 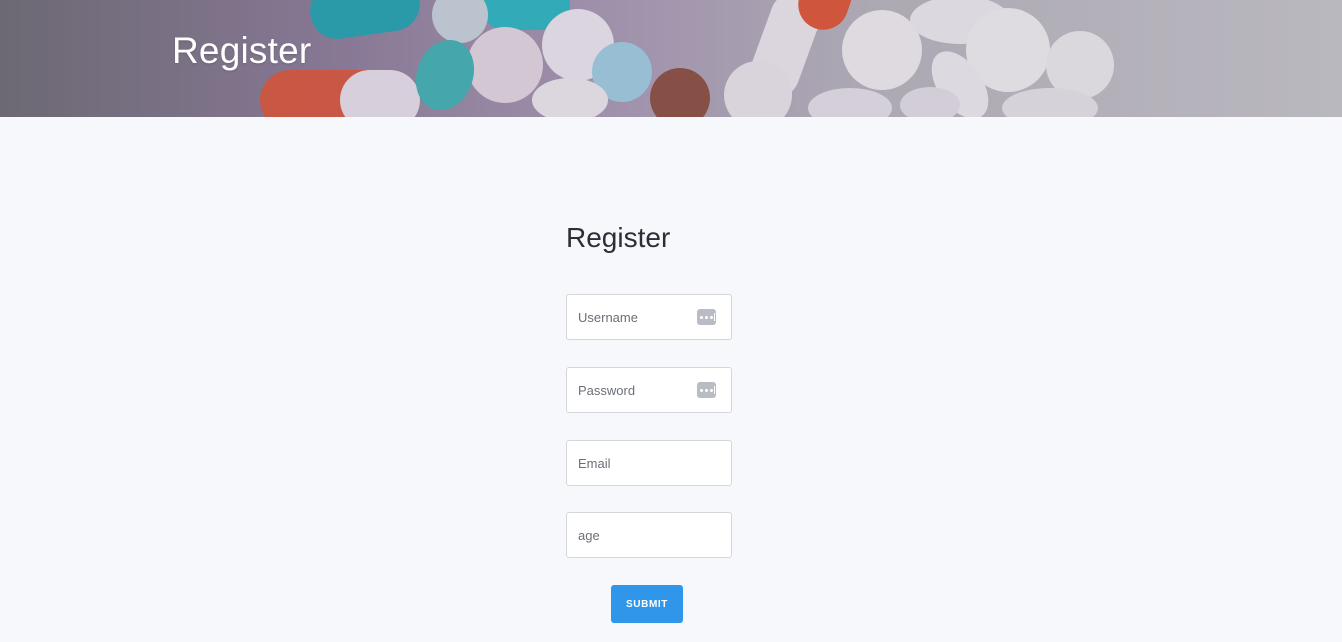 I want to click on email-field, so click(x=649, y=463).